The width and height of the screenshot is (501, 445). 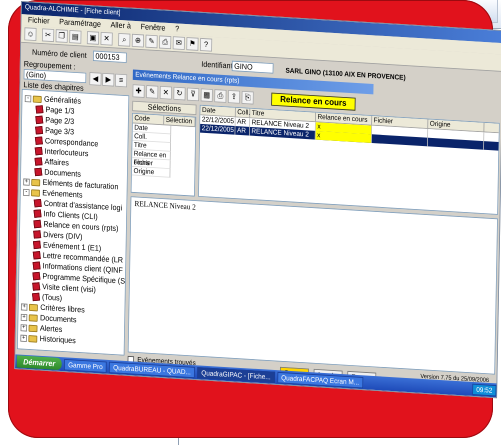 I want to click on toolbar-cut-icon: ✂, so click(x=48, y=35).